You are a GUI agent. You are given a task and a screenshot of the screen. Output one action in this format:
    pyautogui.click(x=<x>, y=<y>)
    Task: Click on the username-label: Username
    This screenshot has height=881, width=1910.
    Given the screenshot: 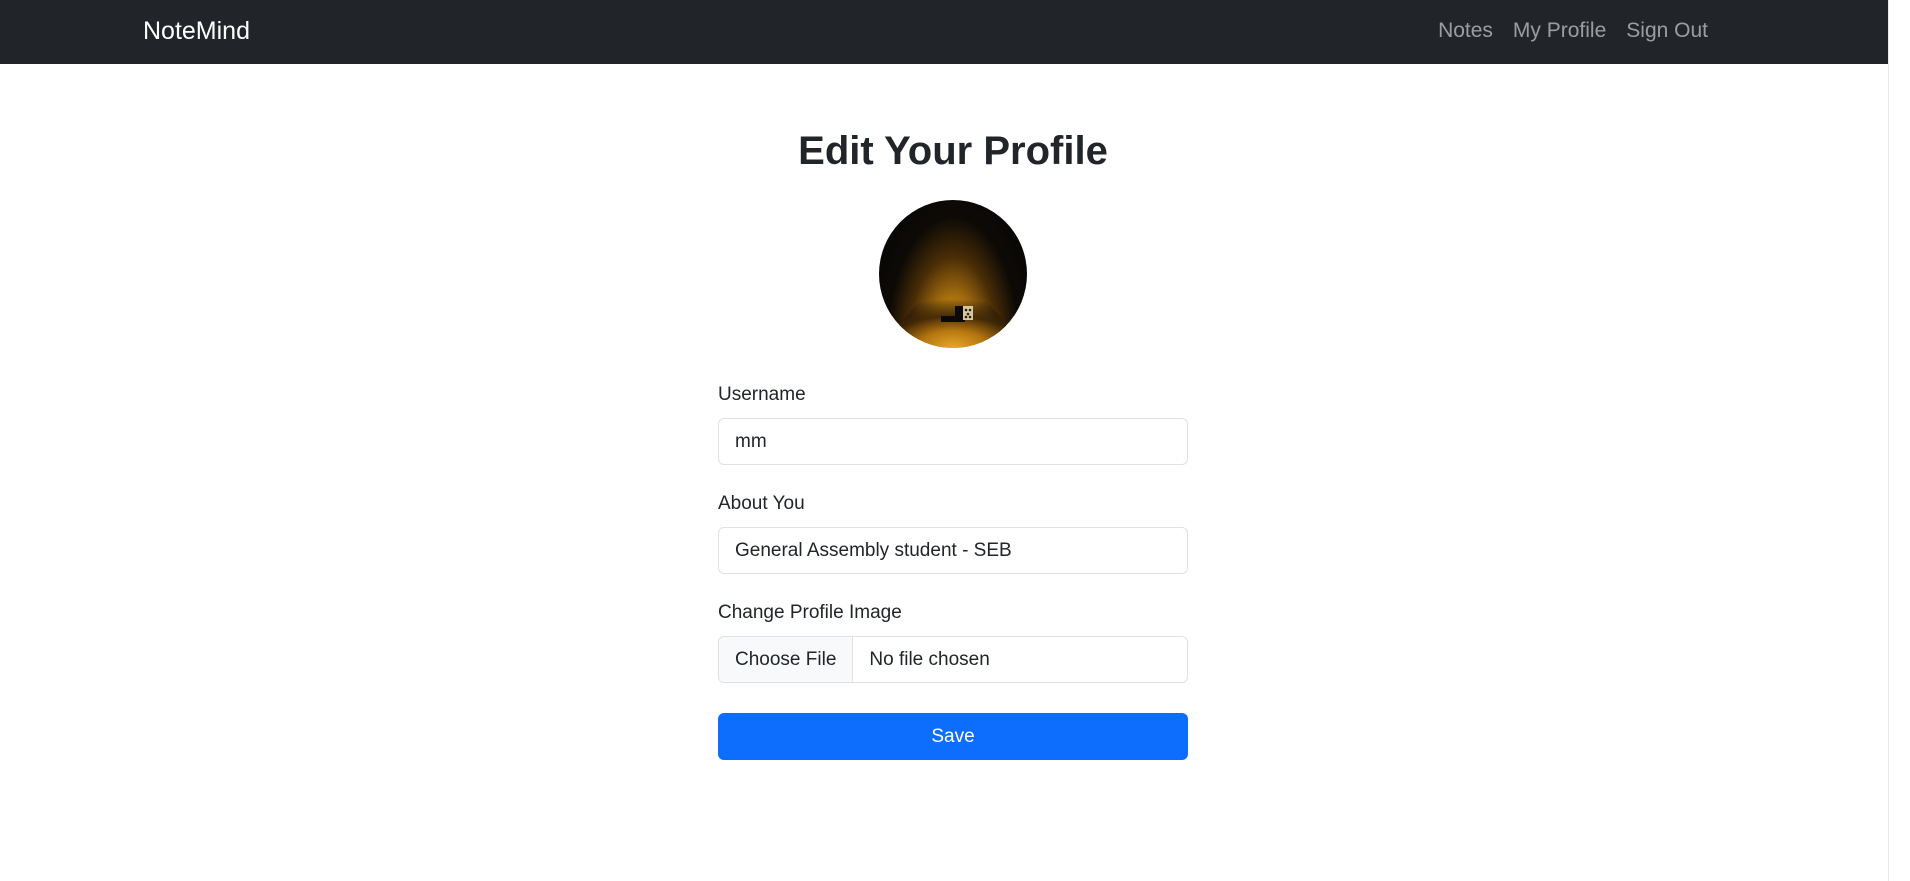 What is the action you would take?
    pyautogui.click(x=762, y=394)
    